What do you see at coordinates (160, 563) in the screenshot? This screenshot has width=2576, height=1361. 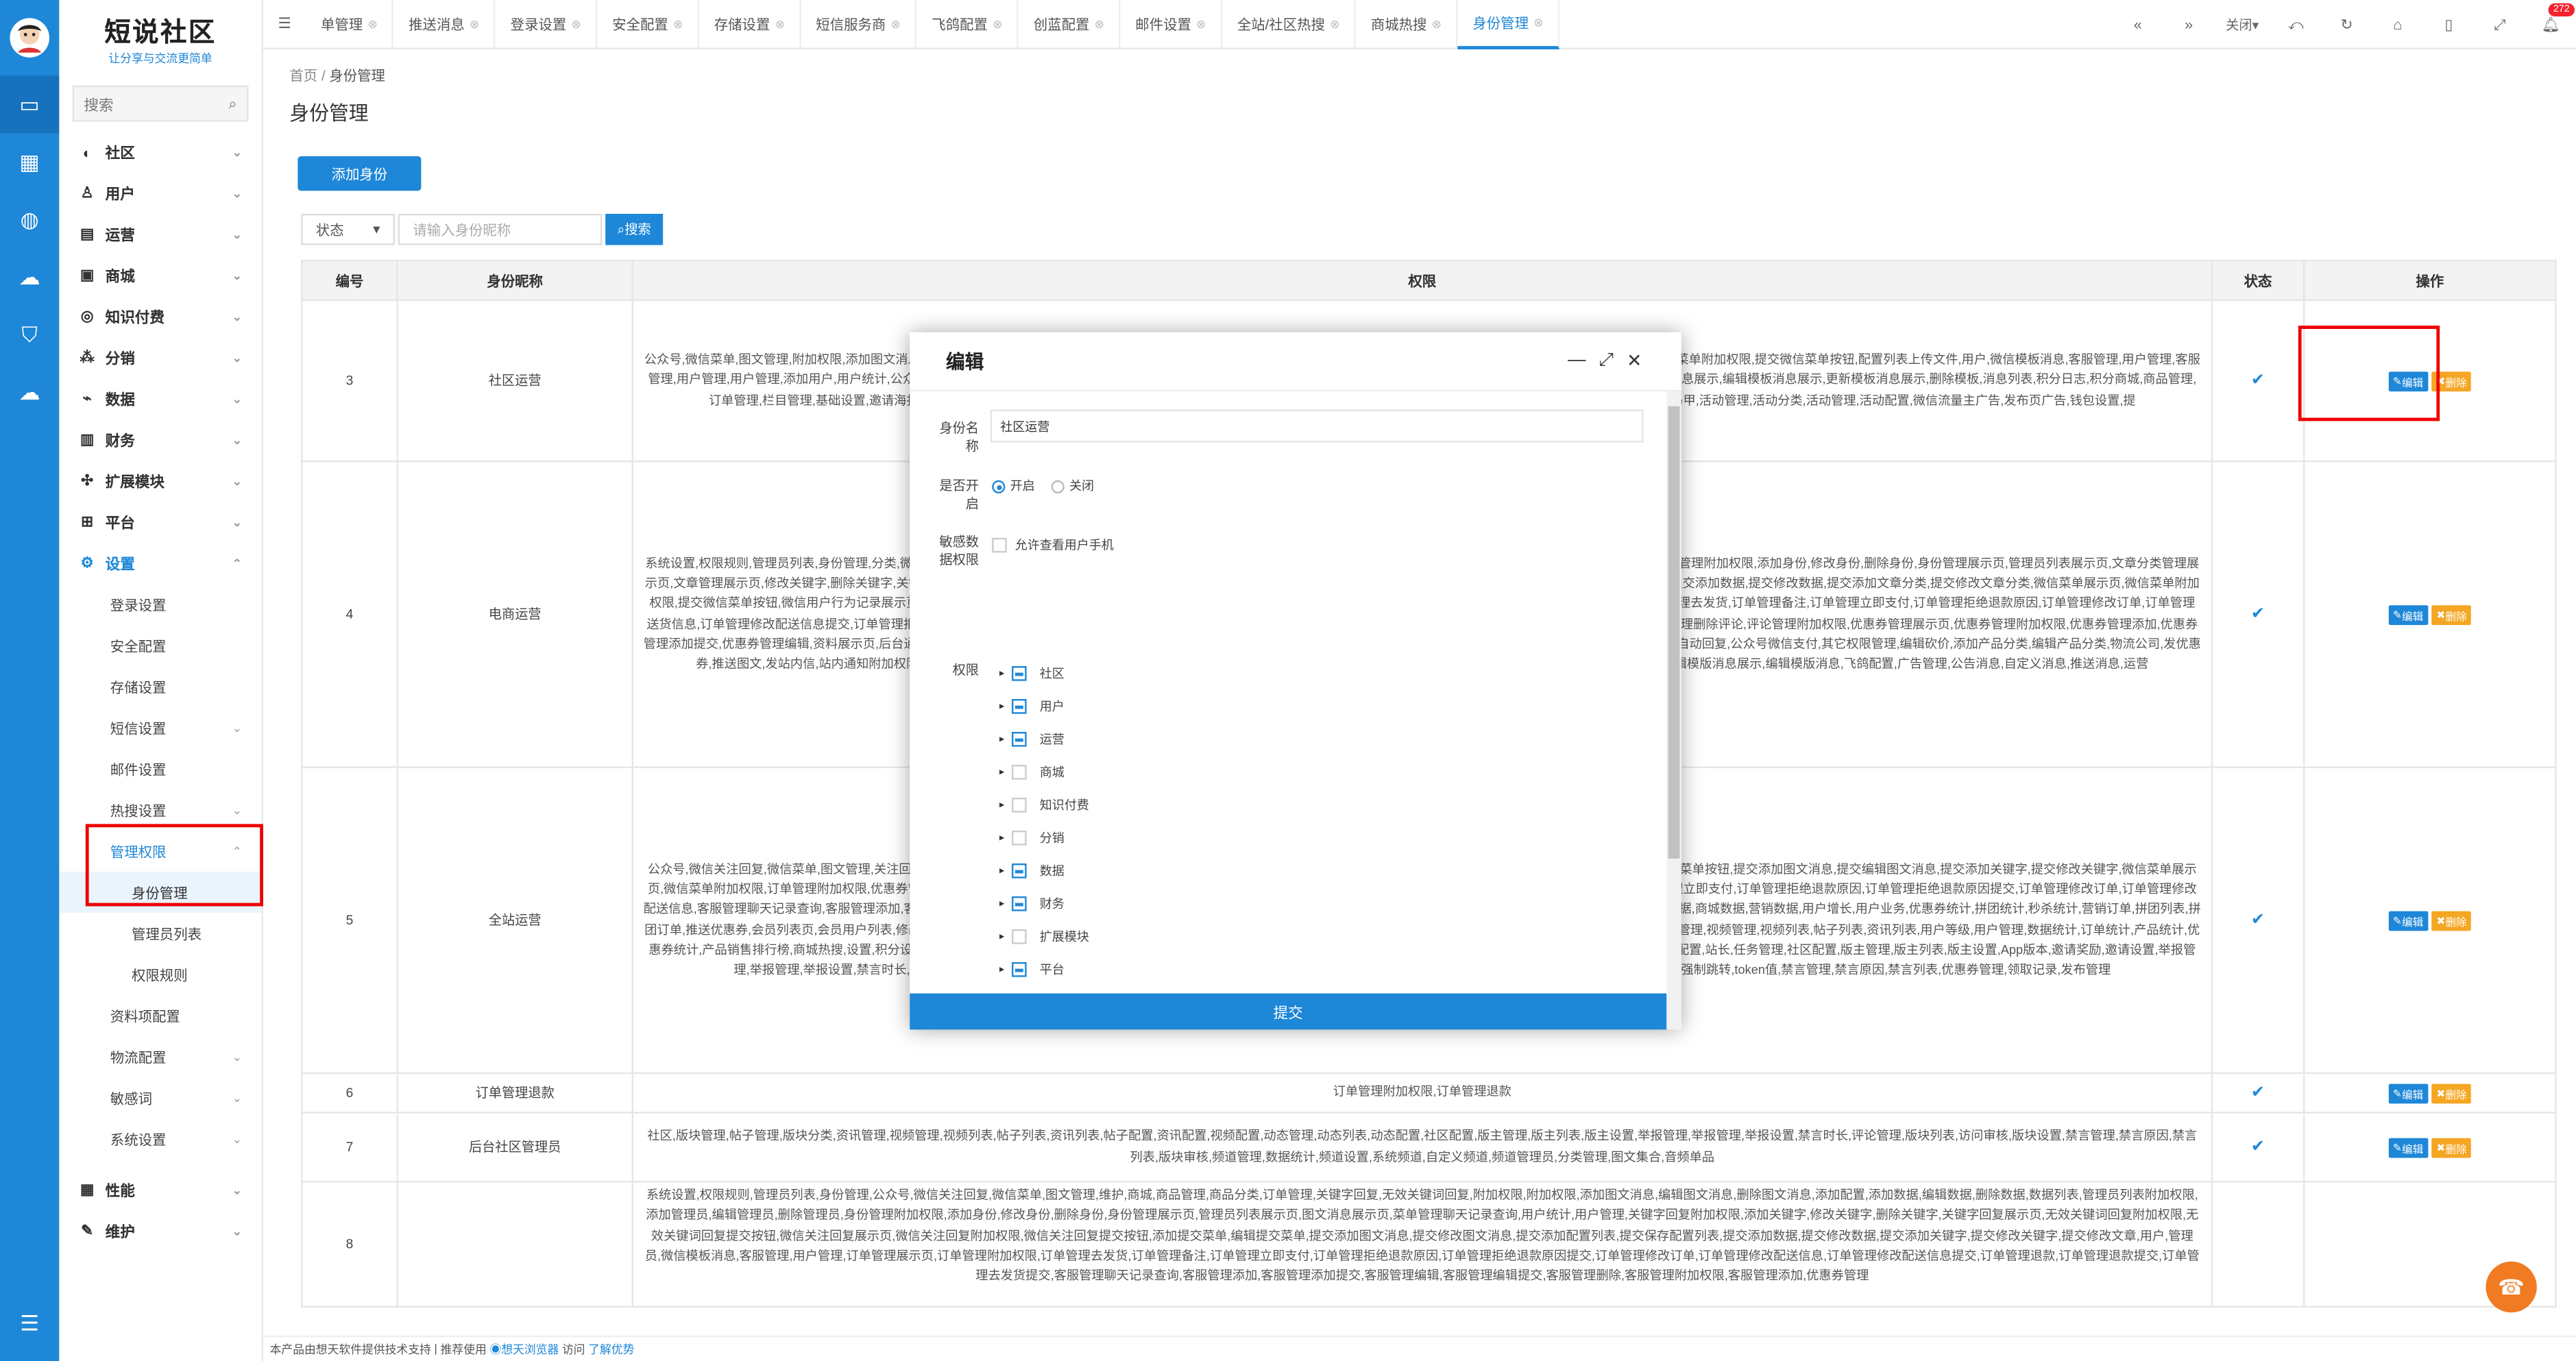 I see `sidebar-item: ⚙ 设置 ⌃` at bounding box center [160, 563].